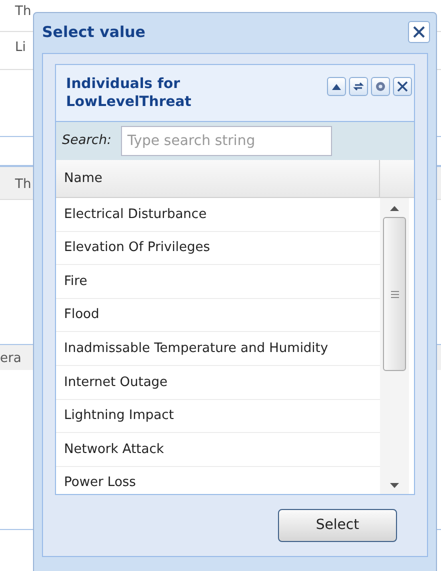 This screenshot has height=571, width=441. What do you see at coordinates (394, 346) in the screenshot?
I see `scrollbar` at bounding box center [394, 346].